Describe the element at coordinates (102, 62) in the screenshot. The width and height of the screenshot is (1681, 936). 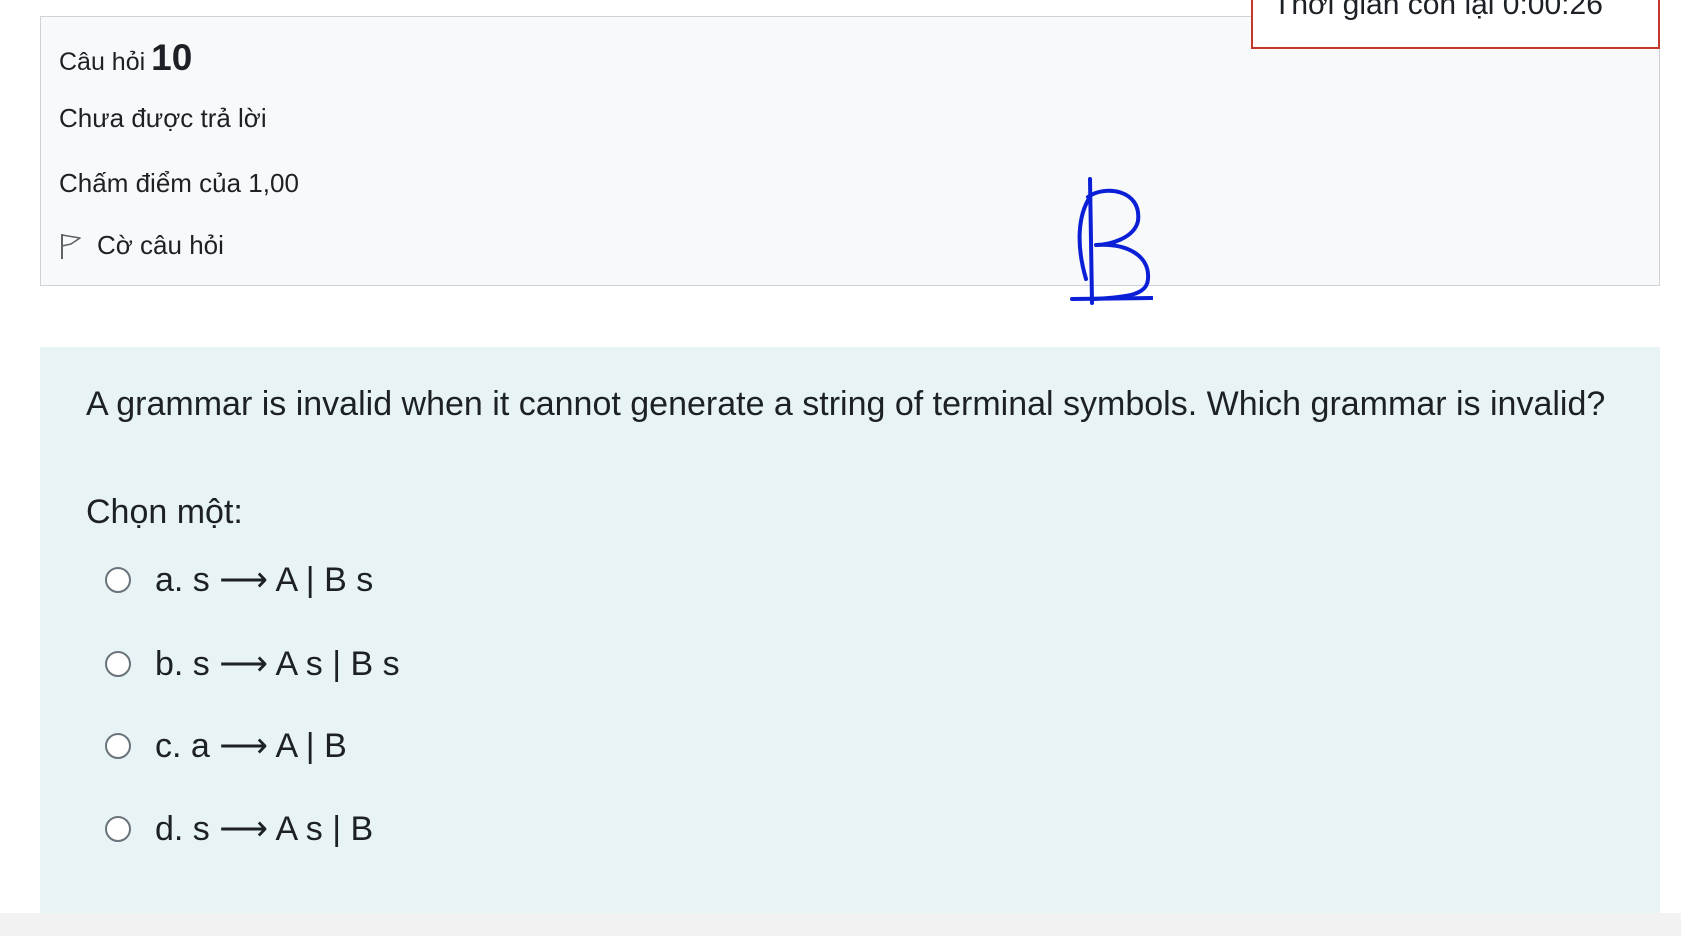
I see `question-number-label: Câu hỏi` at that location.